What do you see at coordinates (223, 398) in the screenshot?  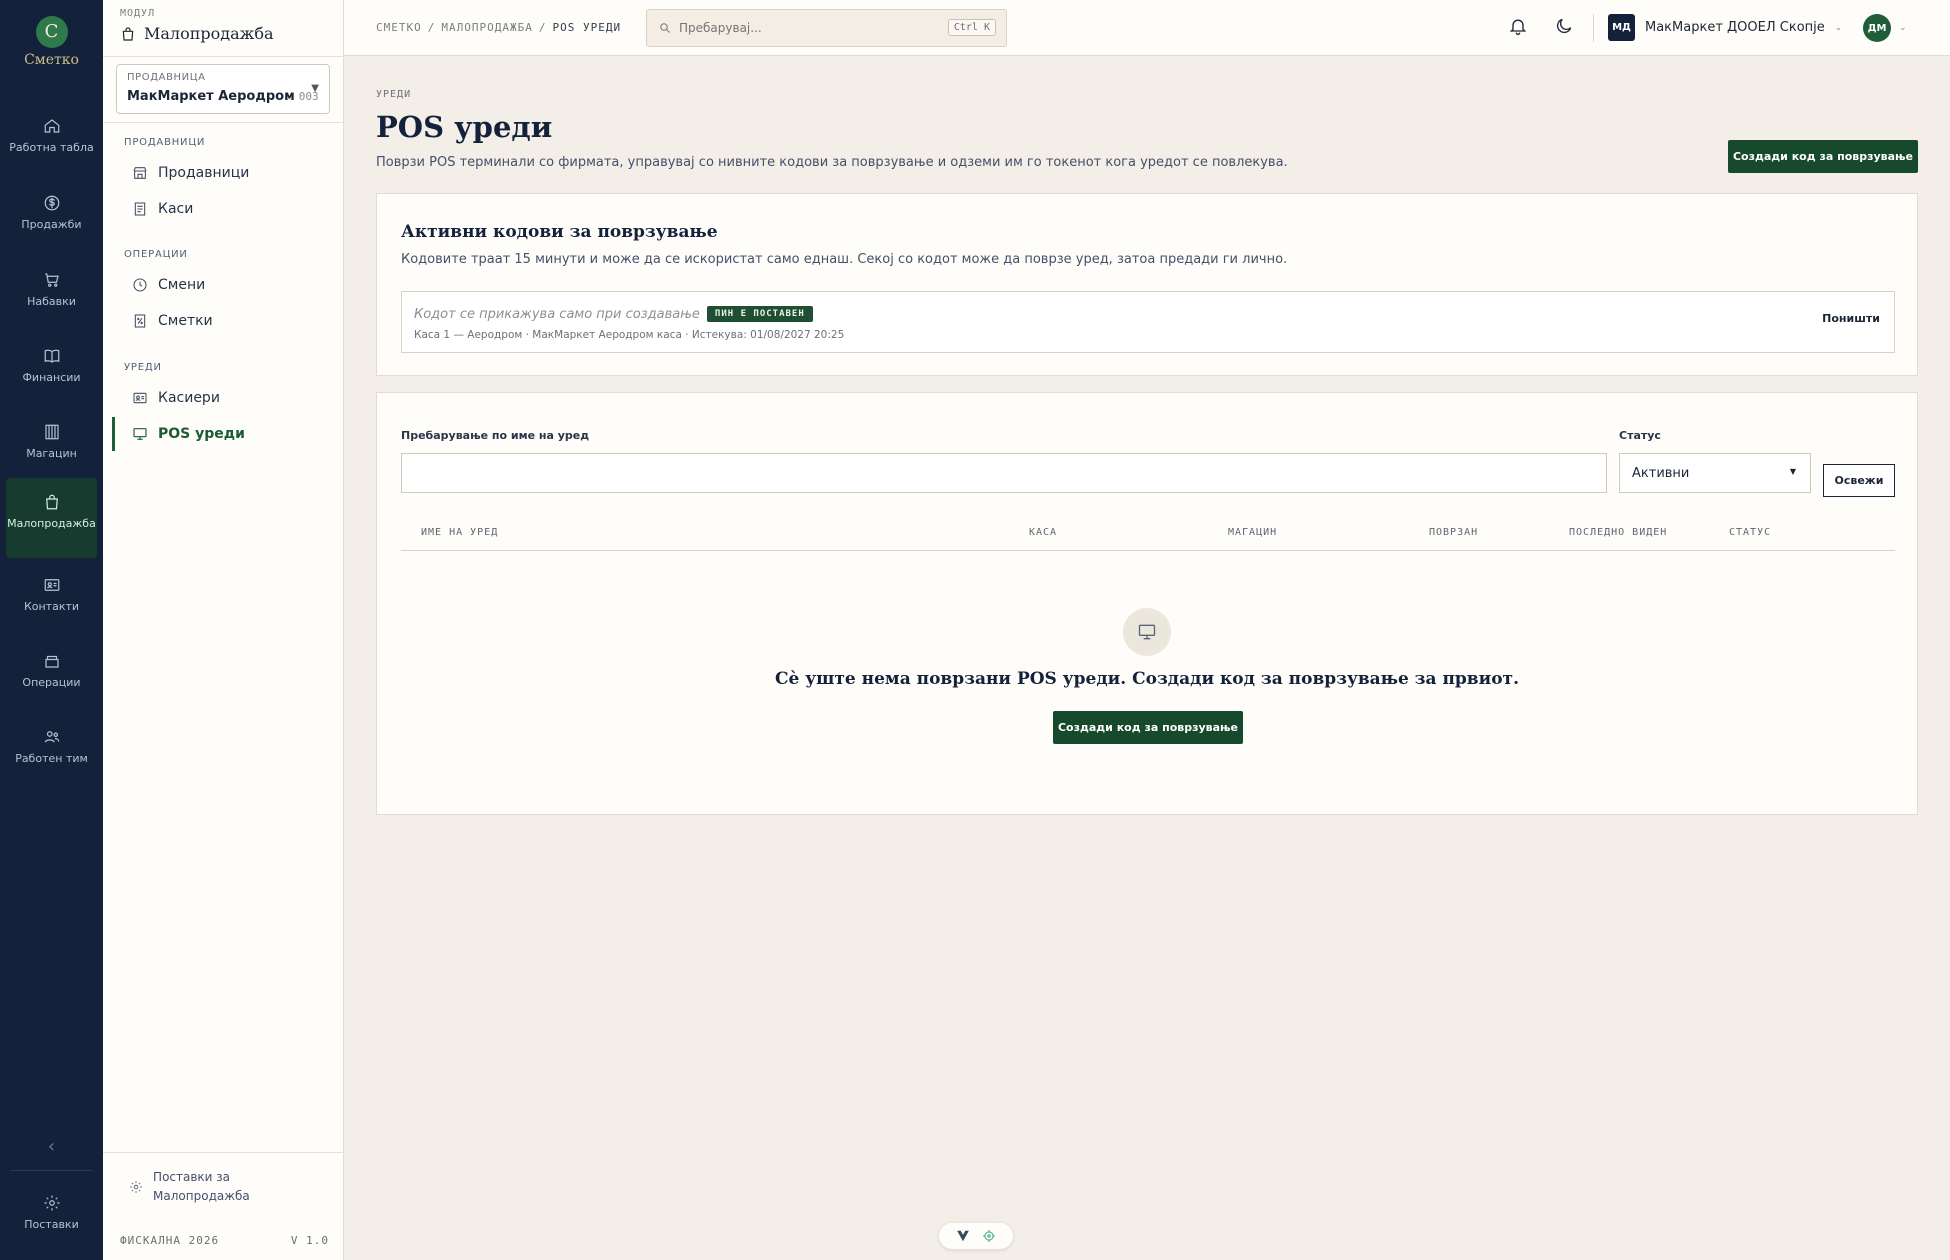 I see `sidebar-item-cashiers: Касиери` at bounding box center [223, 398].